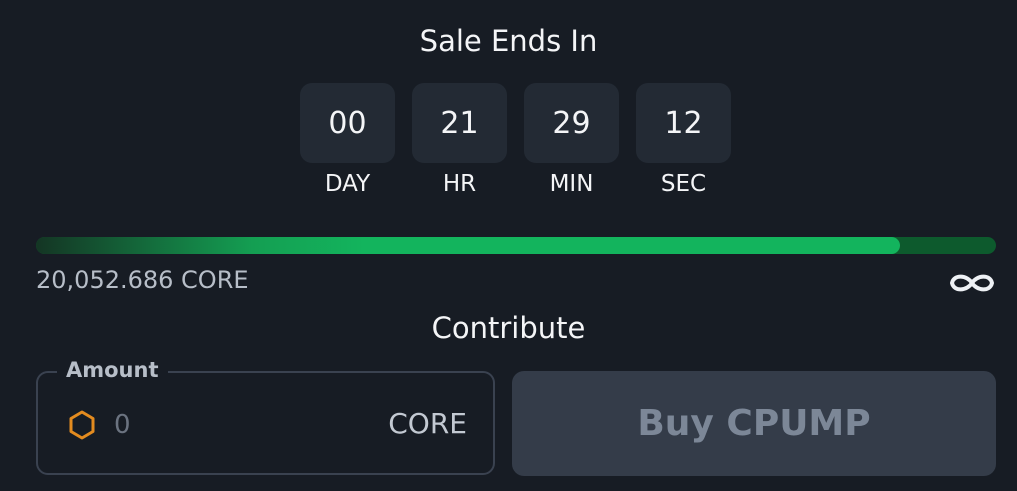 The image size is (1017, 491). Describe the element at coordinates (754, 423) in the screenshot. I see `buy-button: Buy CPUMP` at that location.